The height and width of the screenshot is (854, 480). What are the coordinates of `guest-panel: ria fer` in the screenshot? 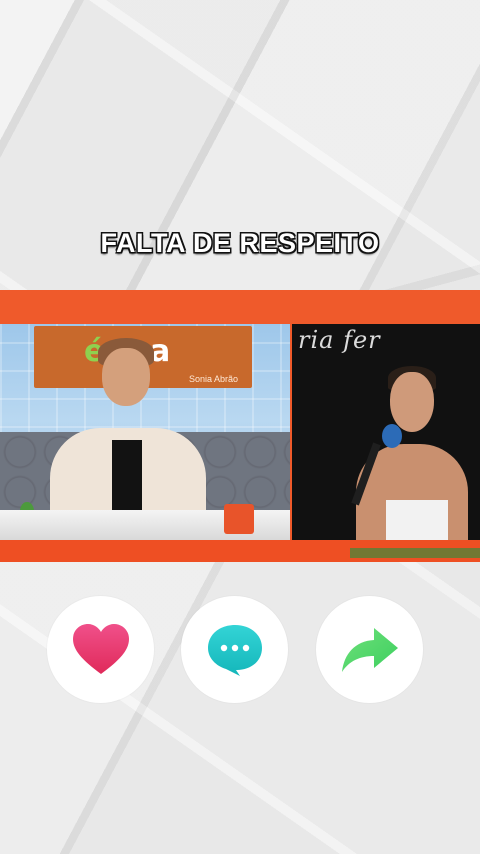 It's located at (386, 432).